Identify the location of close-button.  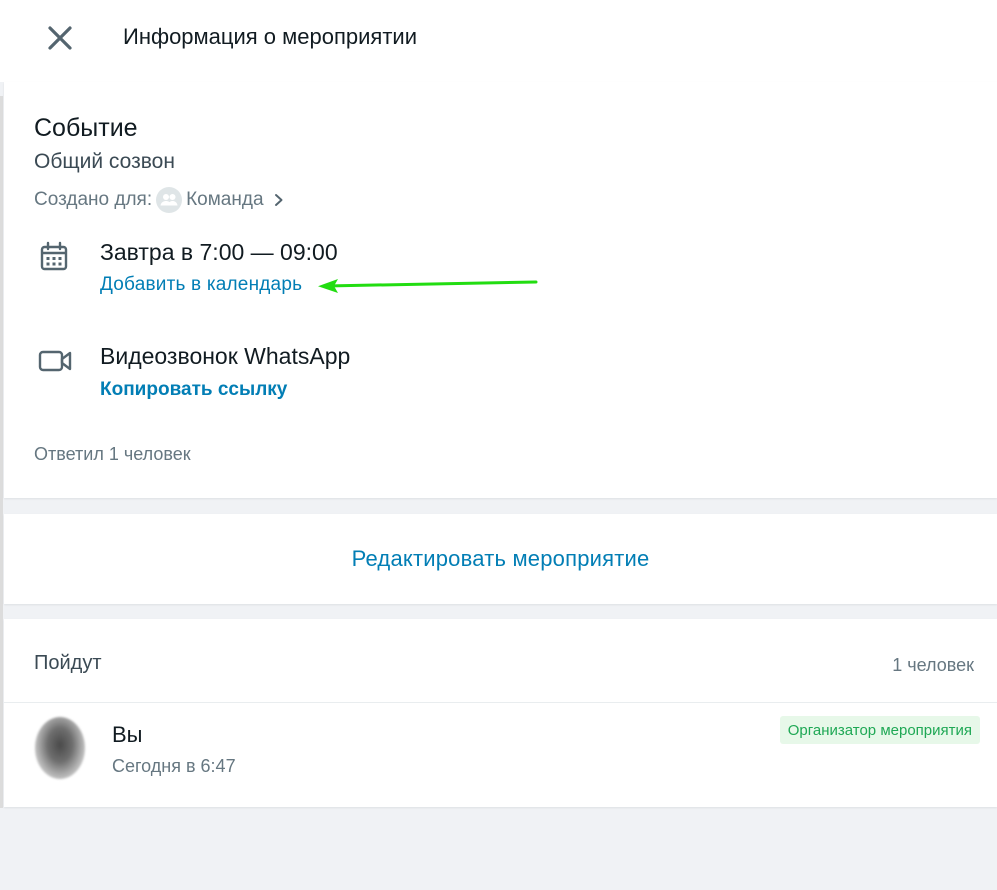
(60, 38).